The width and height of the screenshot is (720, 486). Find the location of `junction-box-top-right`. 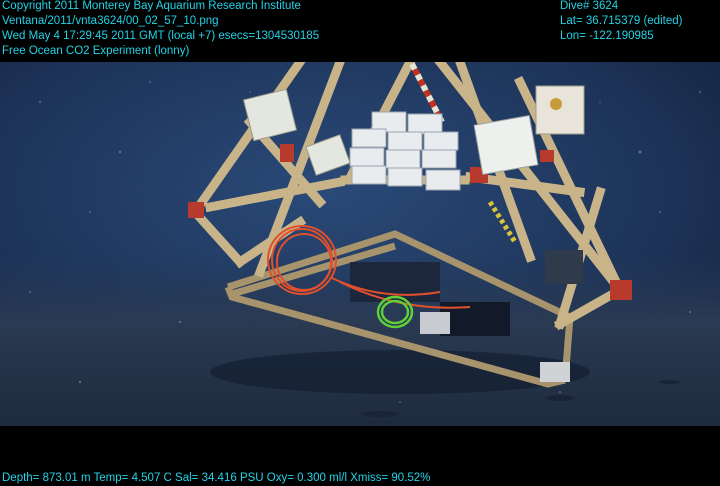

junction-box-top-right is located at coordinates (560, 110).